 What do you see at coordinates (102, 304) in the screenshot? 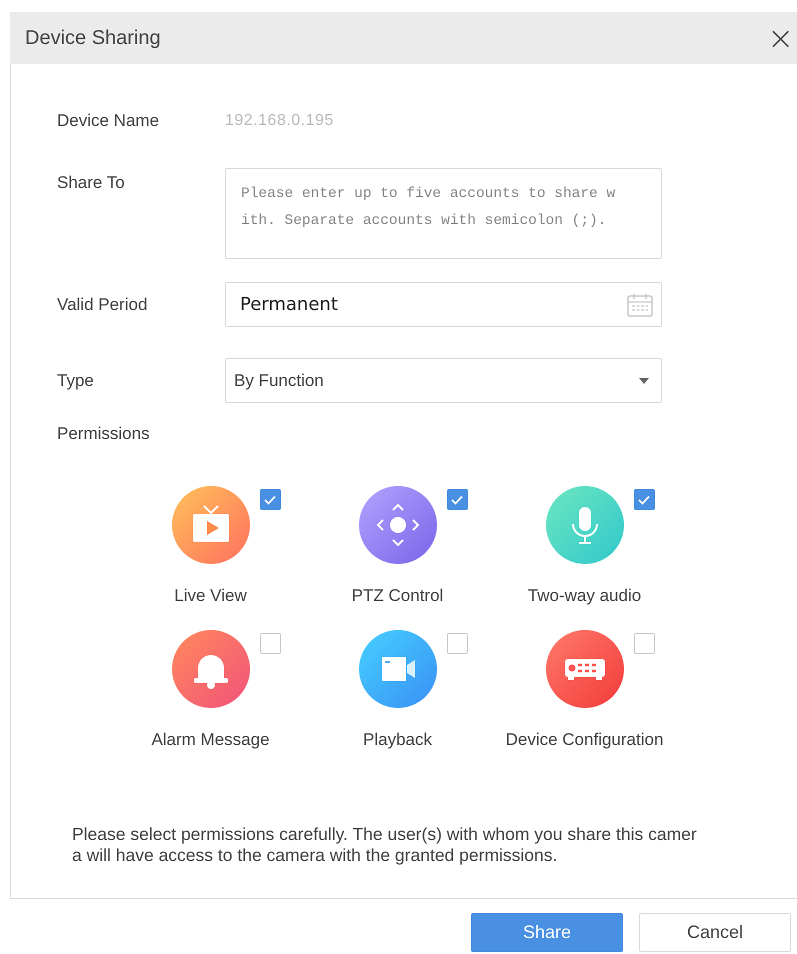
I see `field-label: Valid Period` at bounding box center [102, 304].